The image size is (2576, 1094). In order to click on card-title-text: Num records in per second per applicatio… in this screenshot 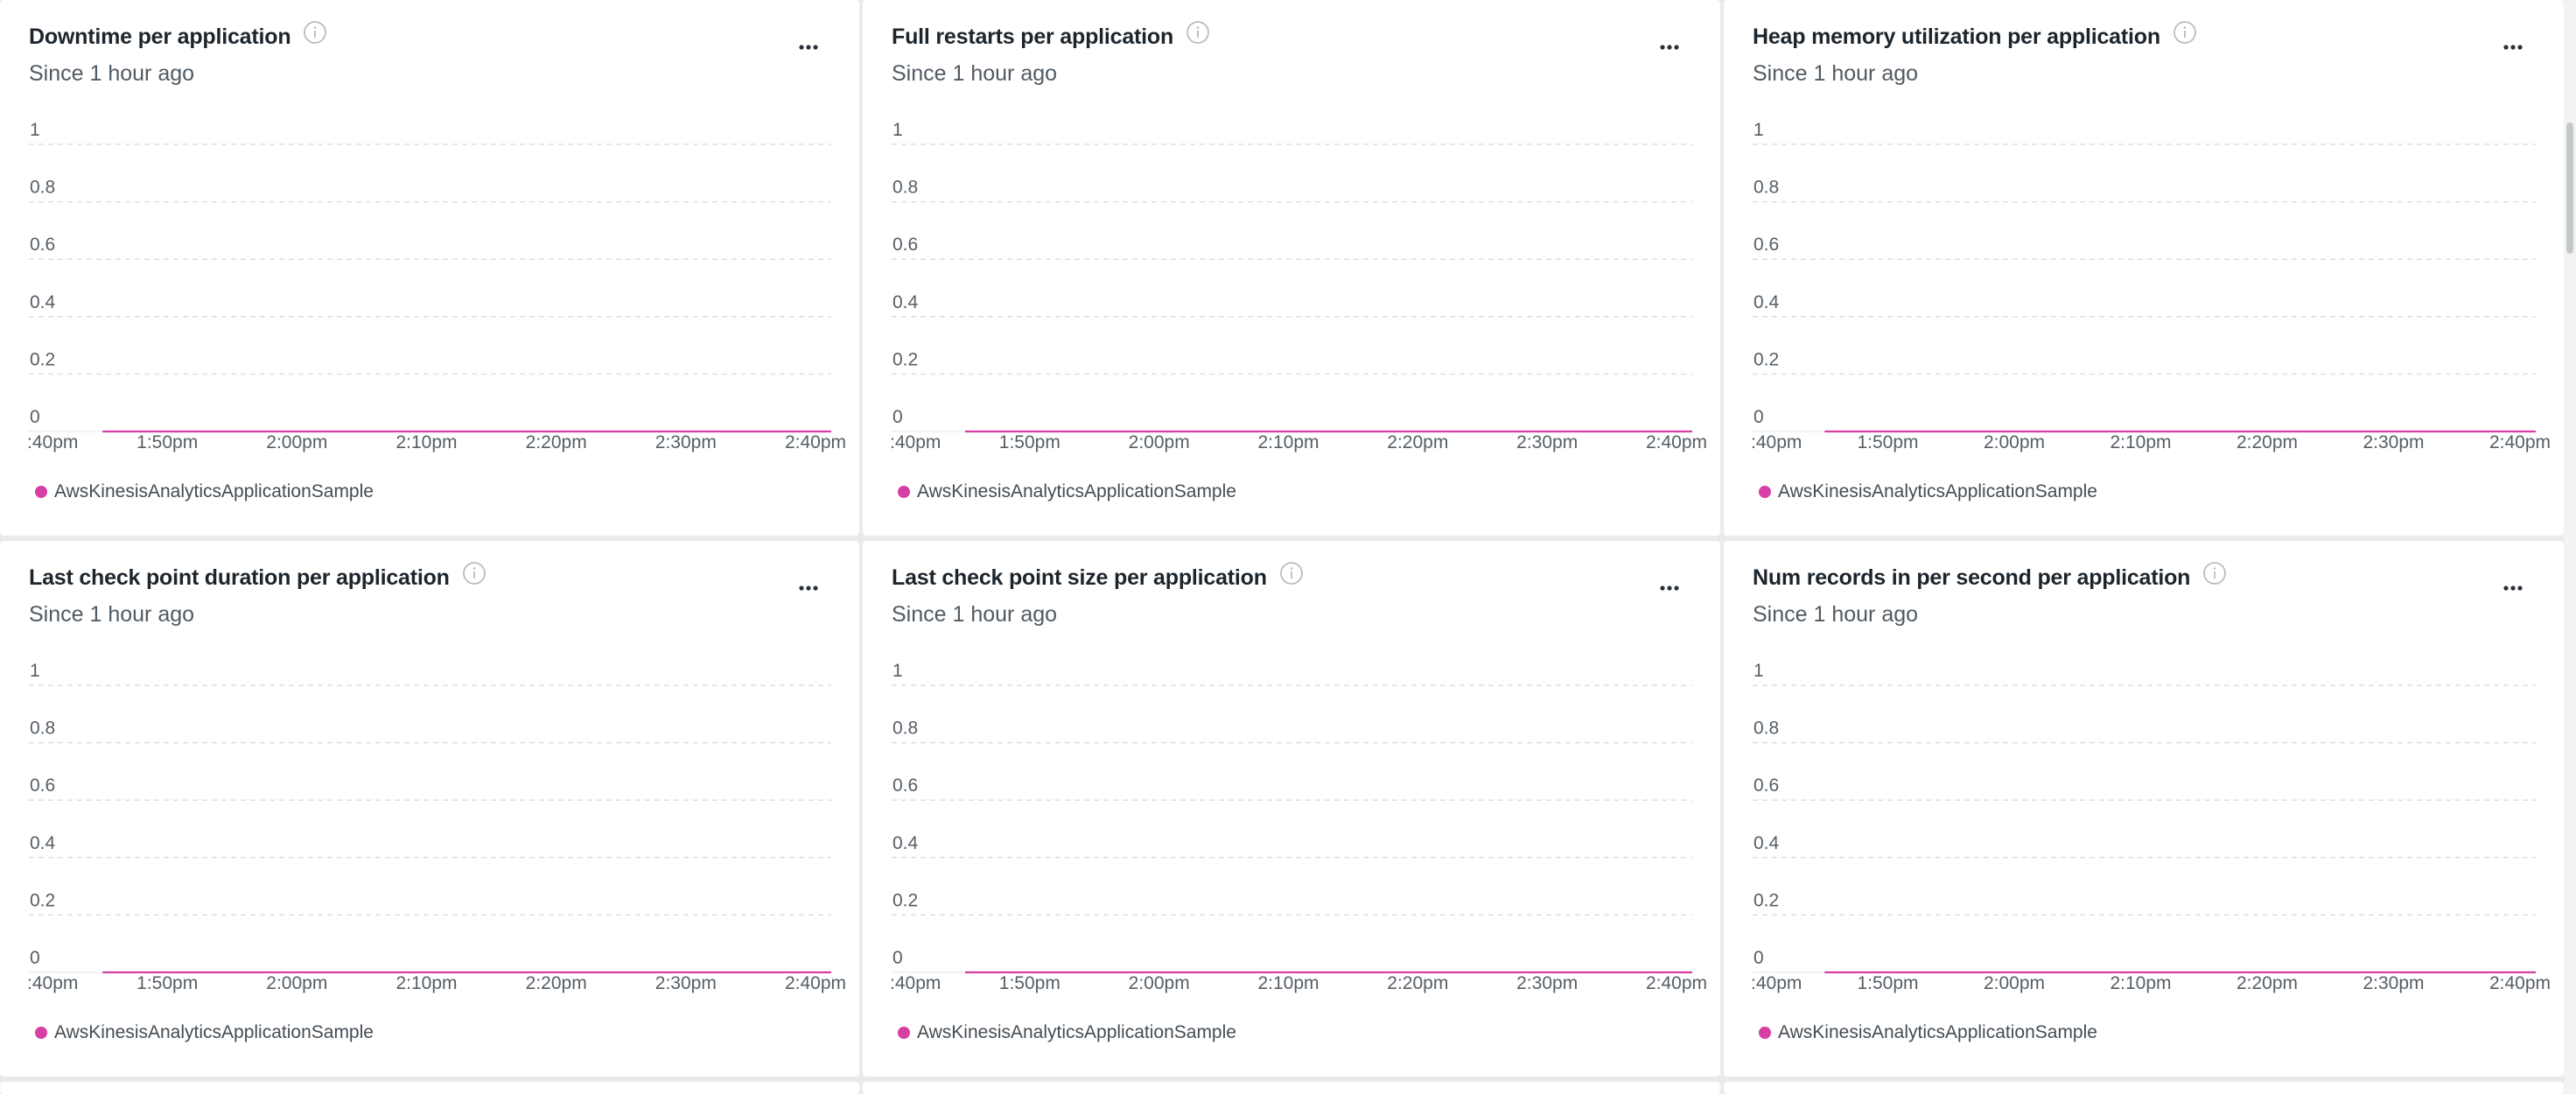, I will do `click(1972, 577)`.